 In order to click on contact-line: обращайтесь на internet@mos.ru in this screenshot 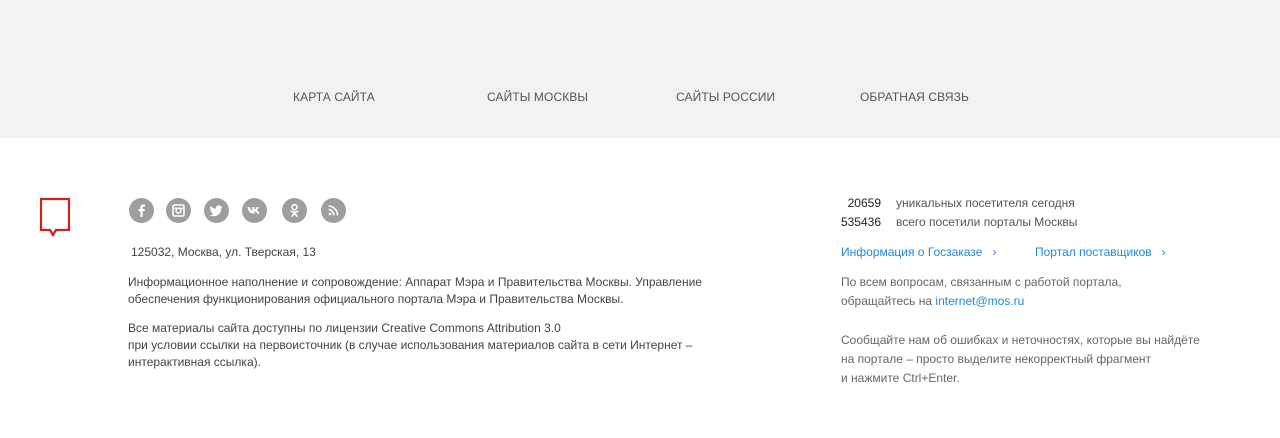, I will do `click(1031, 301)`.